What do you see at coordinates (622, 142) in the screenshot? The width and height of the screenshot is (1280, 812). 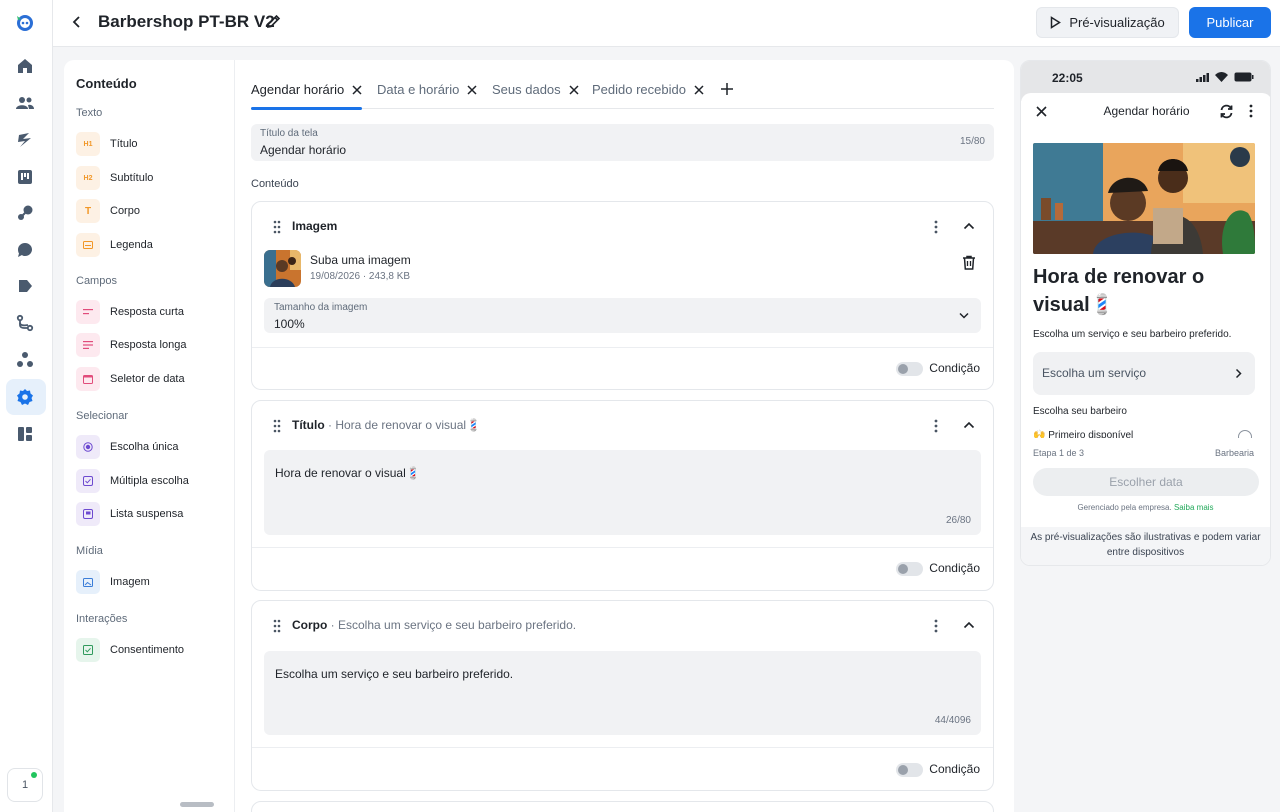 I see `screen-title-field: Título da tela Agendar horário 15/80` at bounding box center [622, 142].